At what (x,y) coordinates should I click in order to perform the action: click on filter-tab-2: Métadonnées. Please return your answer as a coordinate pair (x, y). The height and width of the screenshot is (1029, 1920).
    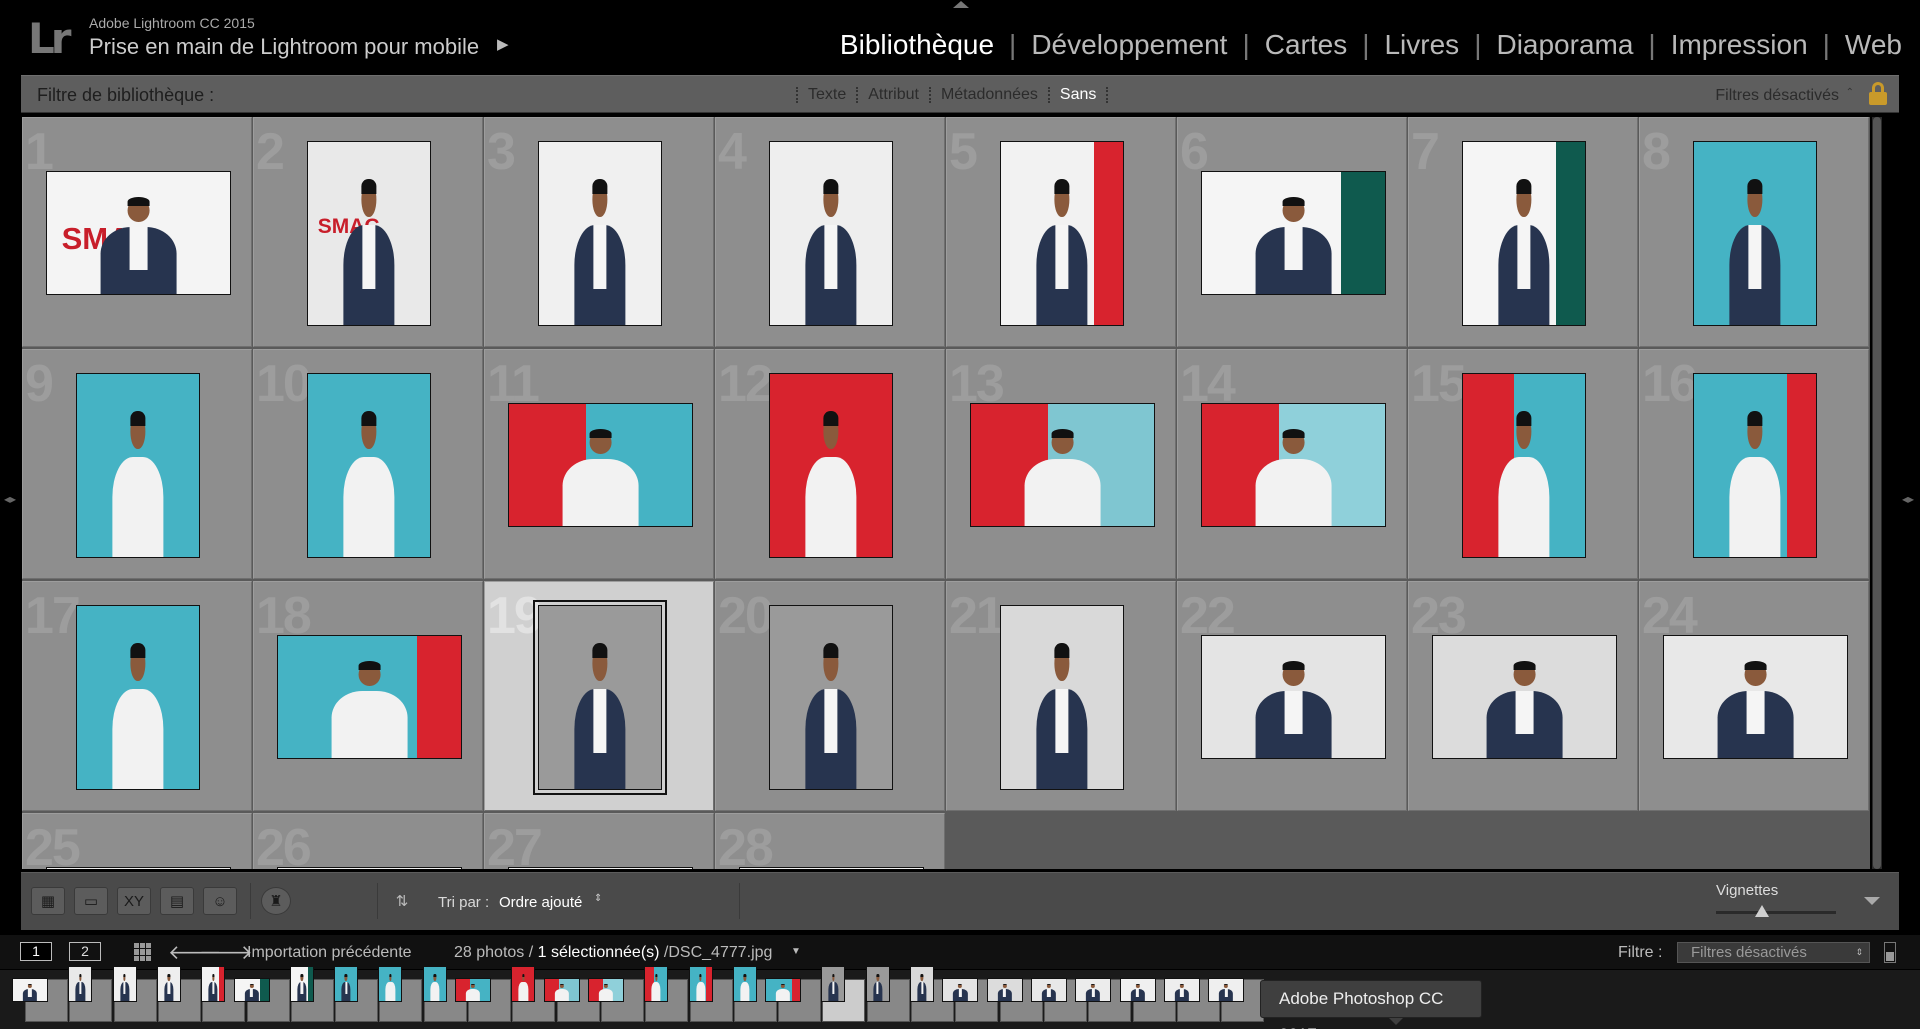
    Looking at the image, I should click on (989, 95).